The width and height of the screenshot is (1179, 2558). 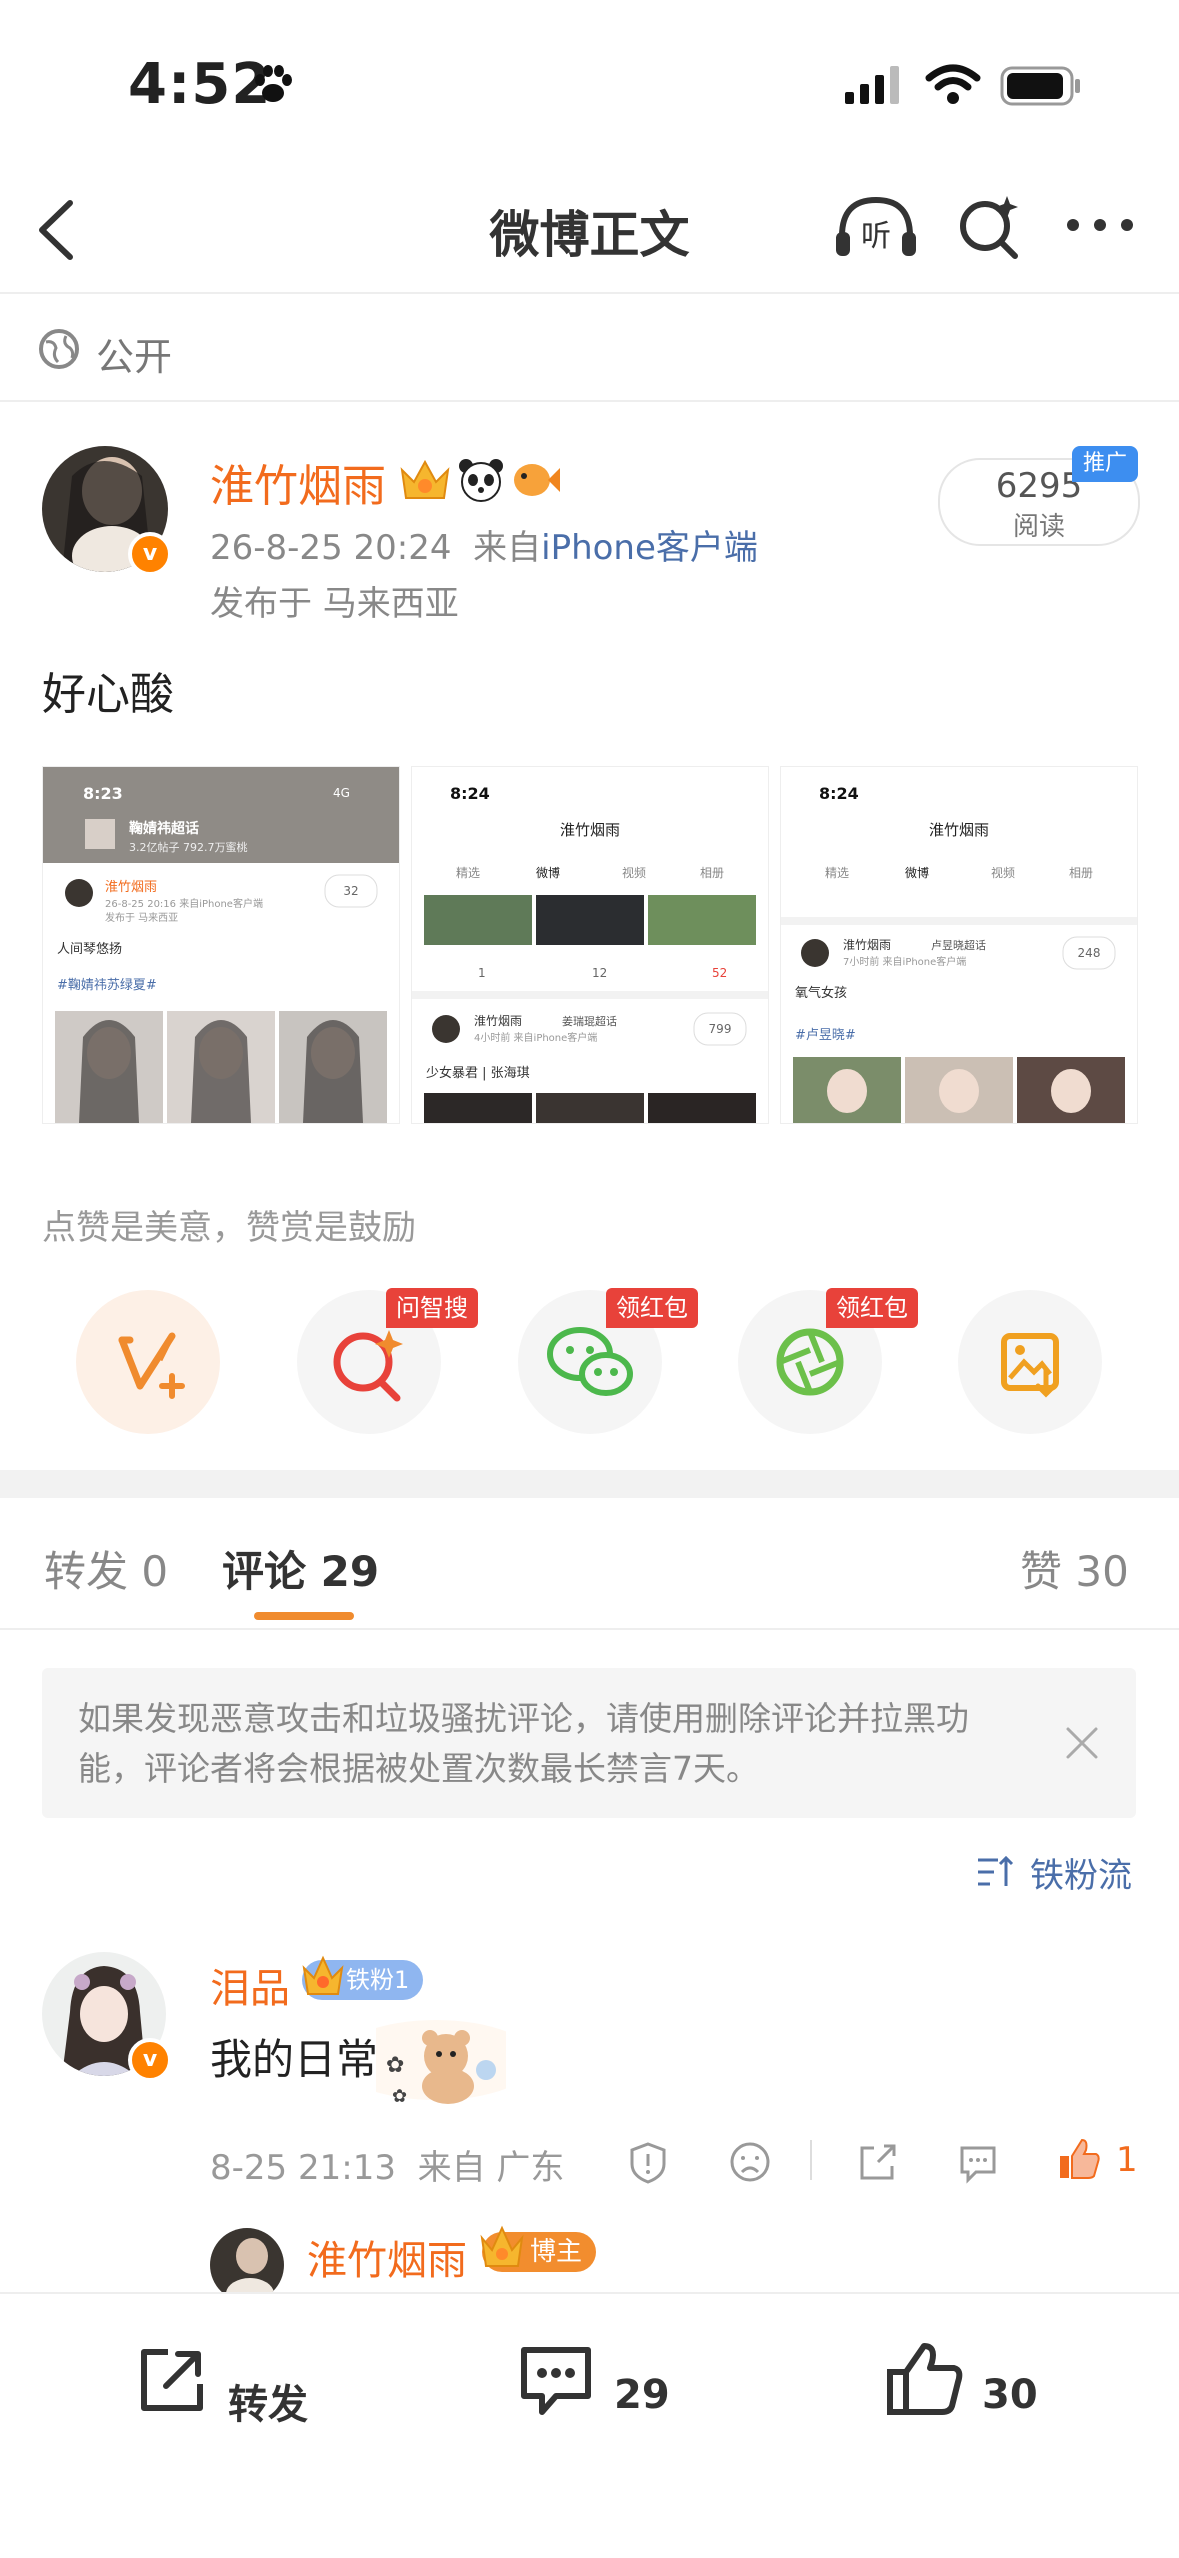 What do you see at coordinates (652, 1308) in the screenshot?
I see `wechat-redpack-tag: 领红包` at bounding box center [652, 1308].